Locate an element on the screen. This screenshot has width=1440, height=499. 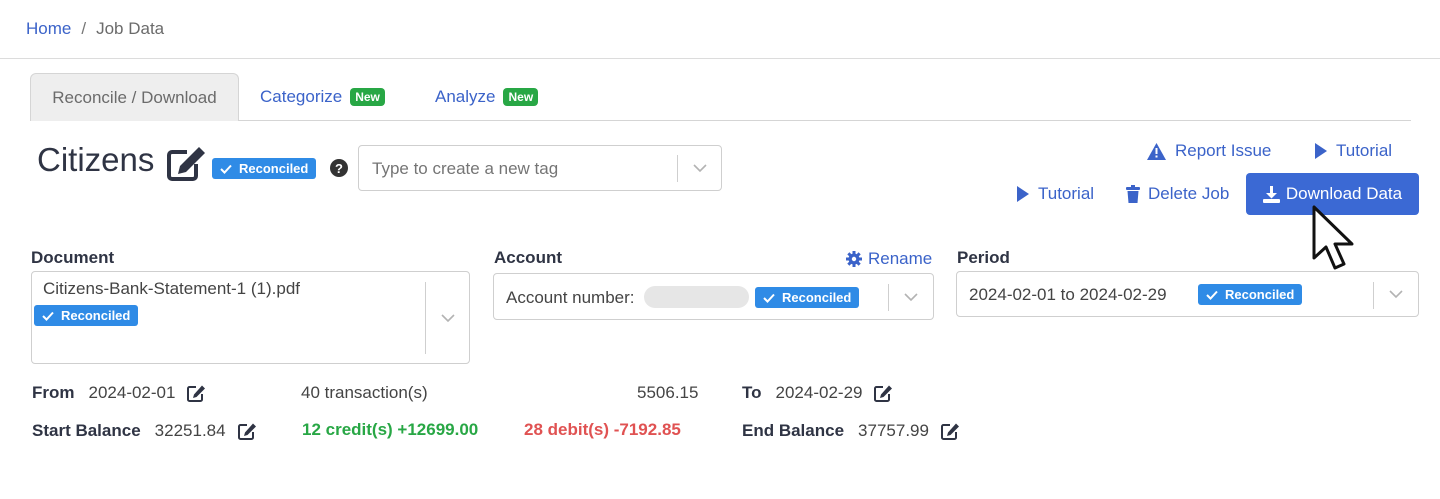
to-date: To 2024-02-29 is located at coordinates (817, 393).